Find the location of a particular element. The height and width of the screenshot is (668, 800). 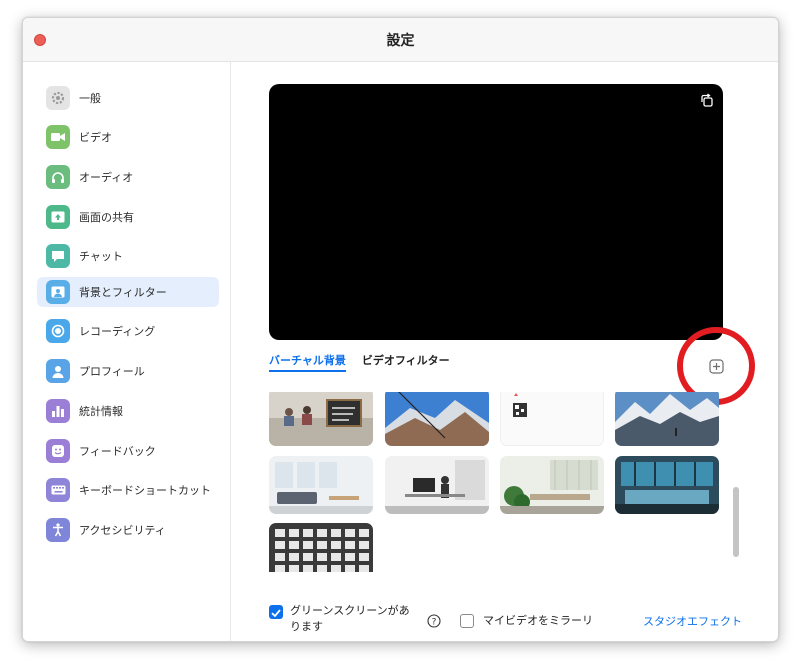

sidebar-item-label: オーディオ is located at coordinates (106, 177).